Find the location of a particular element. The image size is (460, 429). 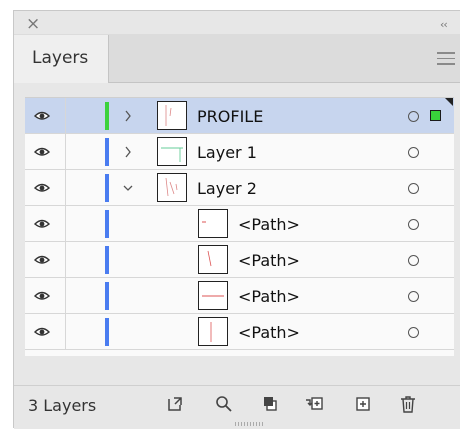

current-layer-corner-icon is located at coordinates (449, 102).